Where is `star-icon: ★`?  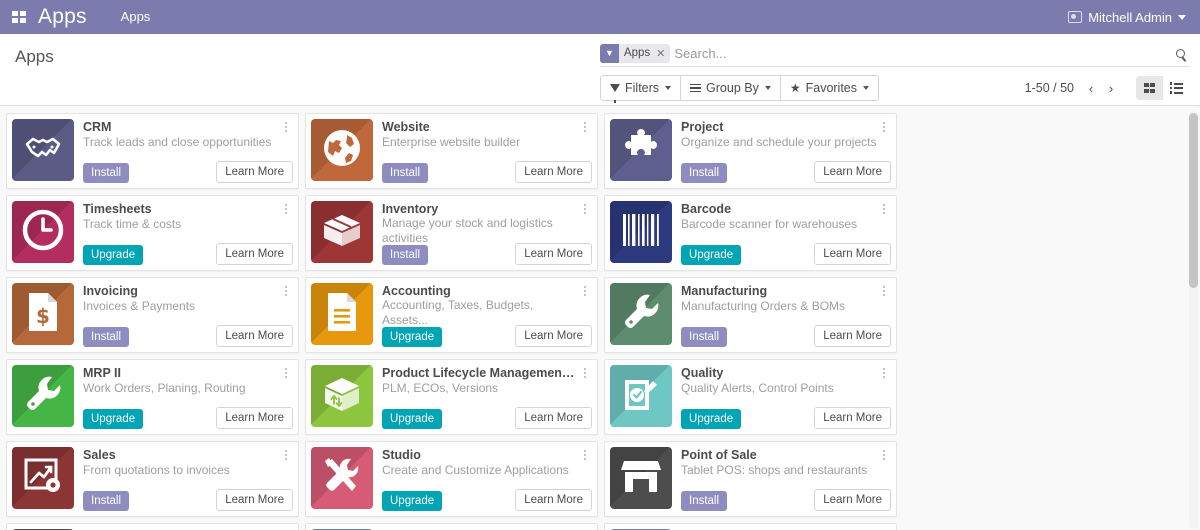 star-icon: ★ is located at coordinates (795, 88).